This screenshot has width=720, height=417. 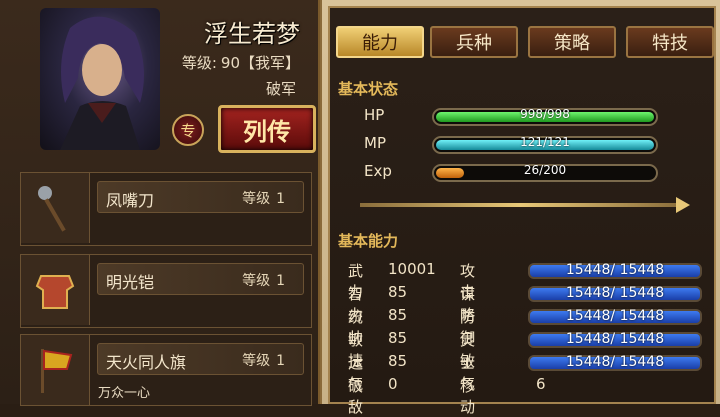 What do you see at coordinates (615, 316) in the screenshot?
I see `defense-bar: 15448/ 15448` at bounding box center [615, 316].